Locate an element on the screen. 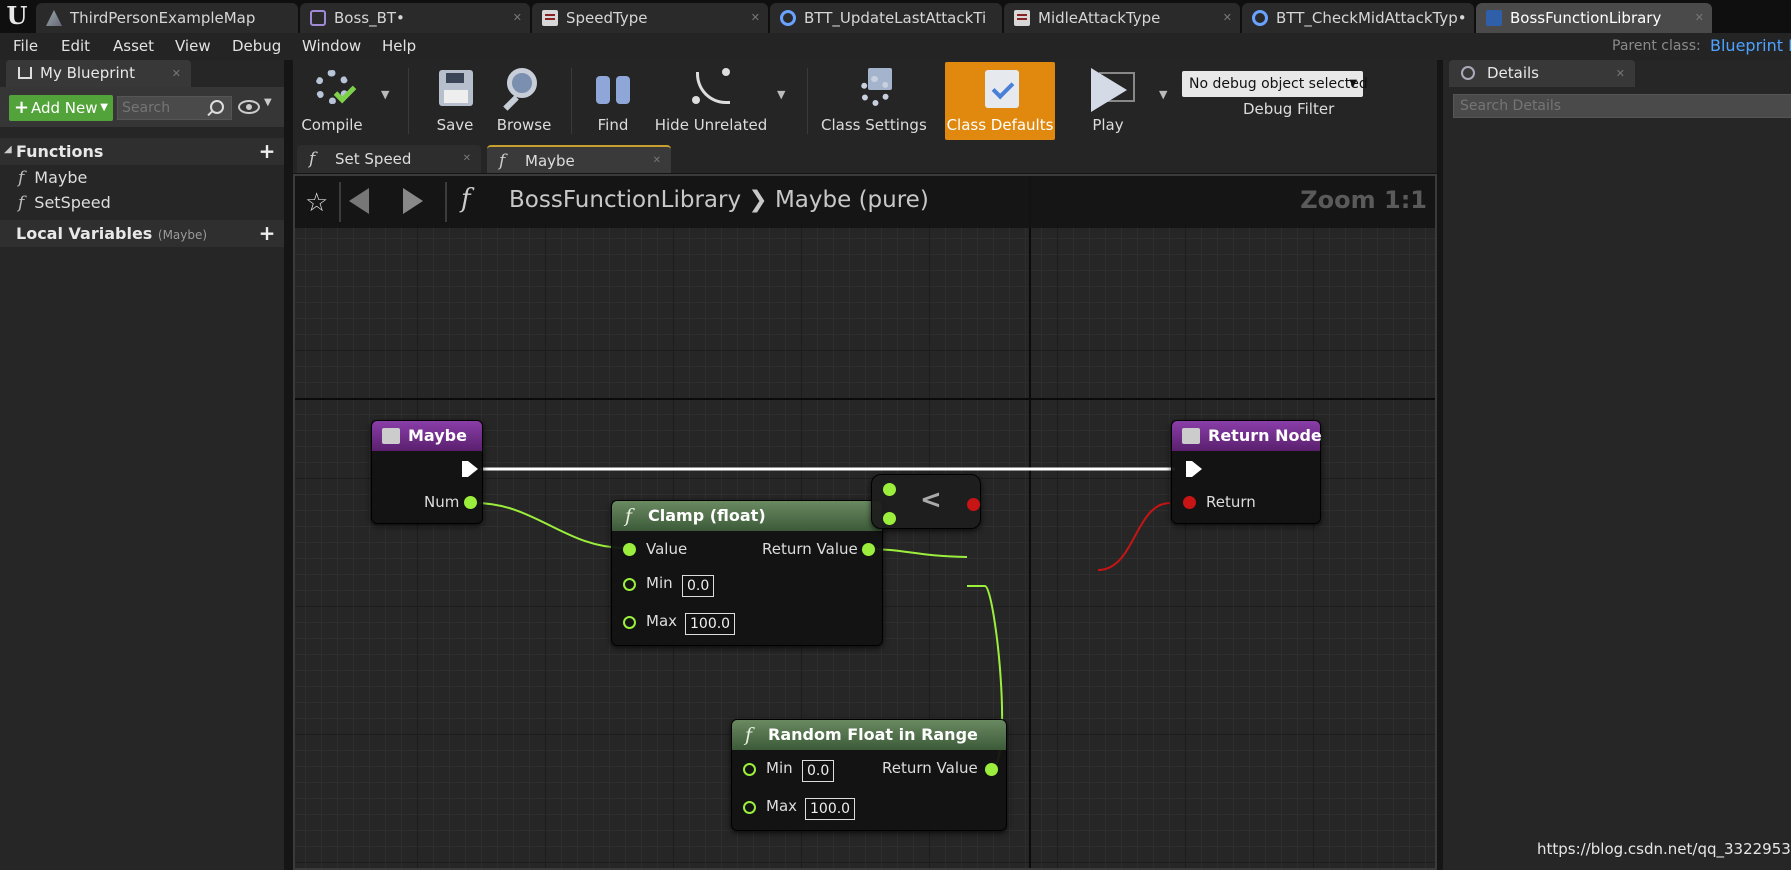  entry-node-maybe: Maybe Num is located at coordinates (427, 472).